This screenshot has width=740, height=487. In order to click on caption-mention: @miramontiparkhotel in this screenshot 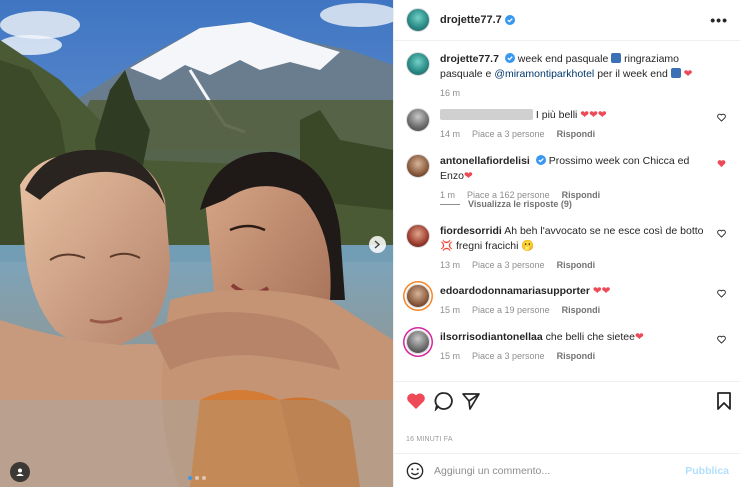, I will do `click(544, 74)`.